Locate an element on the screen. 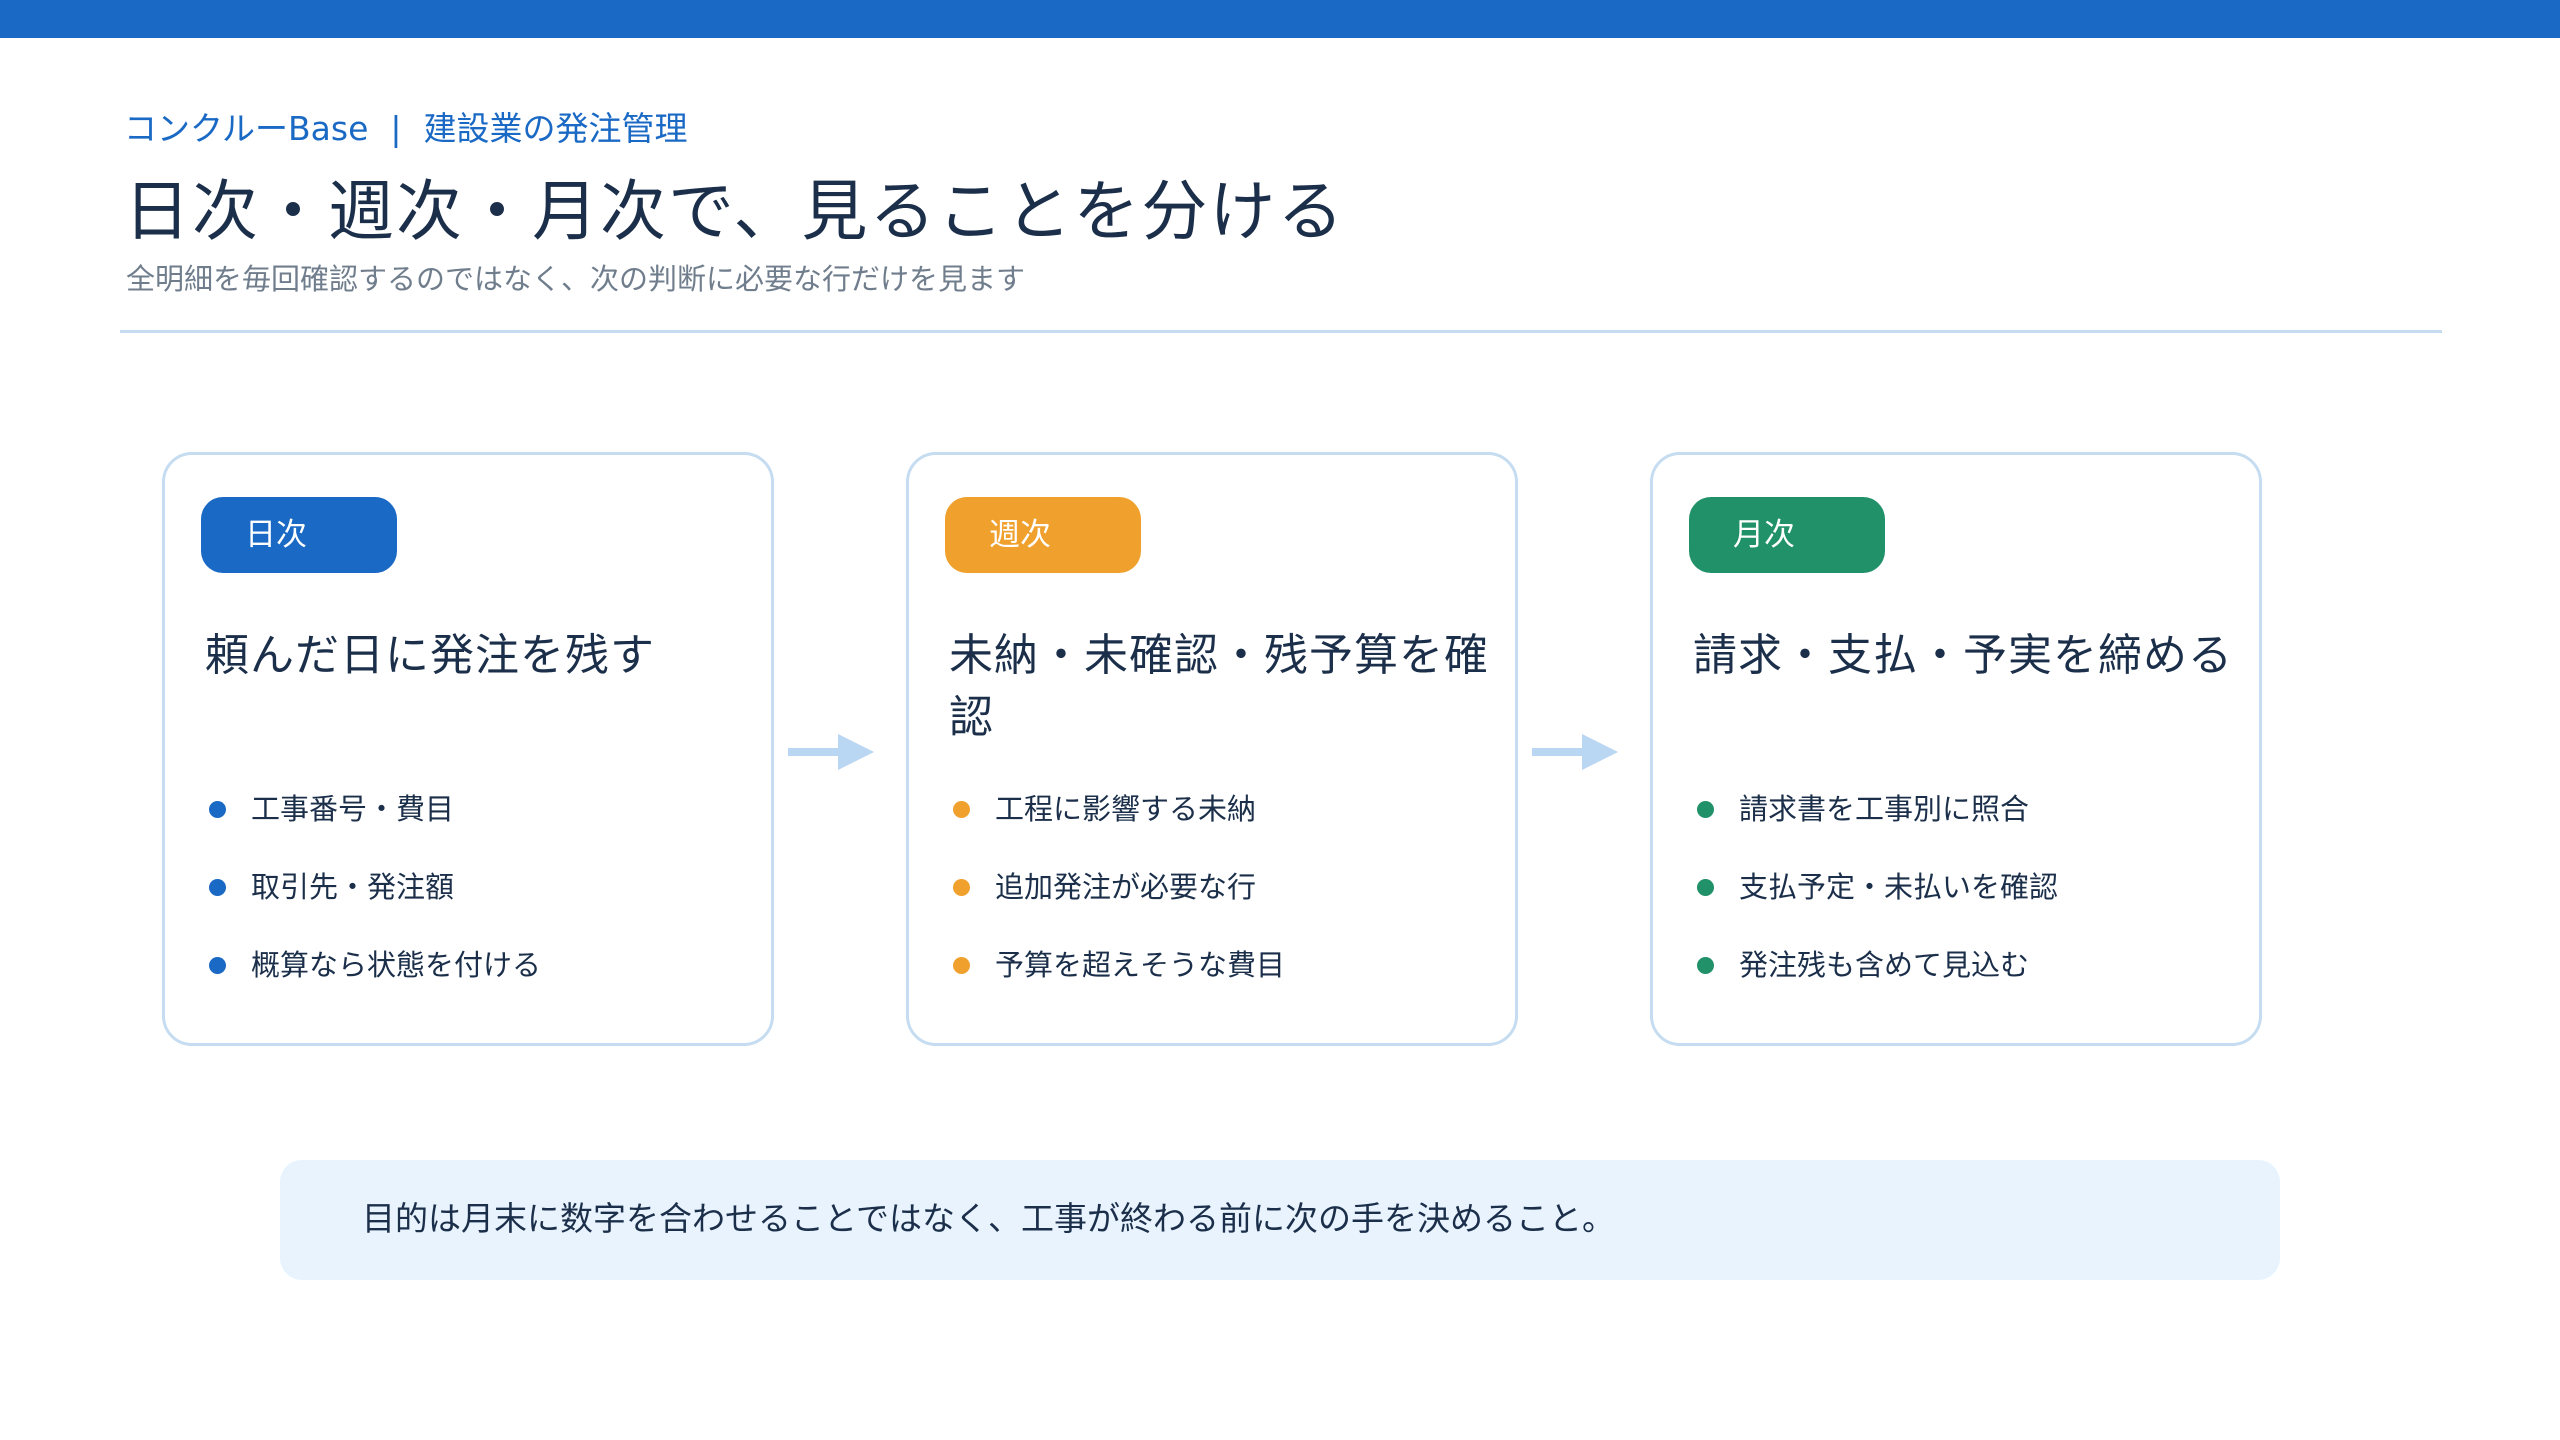  list-item: 予算を超えそうな費目 is located at coordinates (1119, 980).